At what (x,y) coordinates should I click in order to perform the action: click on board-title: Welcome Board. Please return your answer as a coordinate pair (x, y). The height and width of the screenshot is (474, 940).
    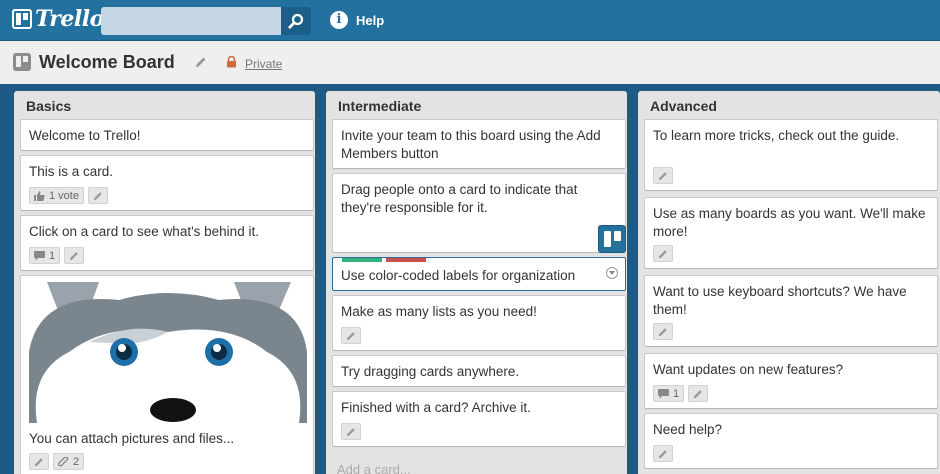
    Looking at the image, I should click on (107, 62).